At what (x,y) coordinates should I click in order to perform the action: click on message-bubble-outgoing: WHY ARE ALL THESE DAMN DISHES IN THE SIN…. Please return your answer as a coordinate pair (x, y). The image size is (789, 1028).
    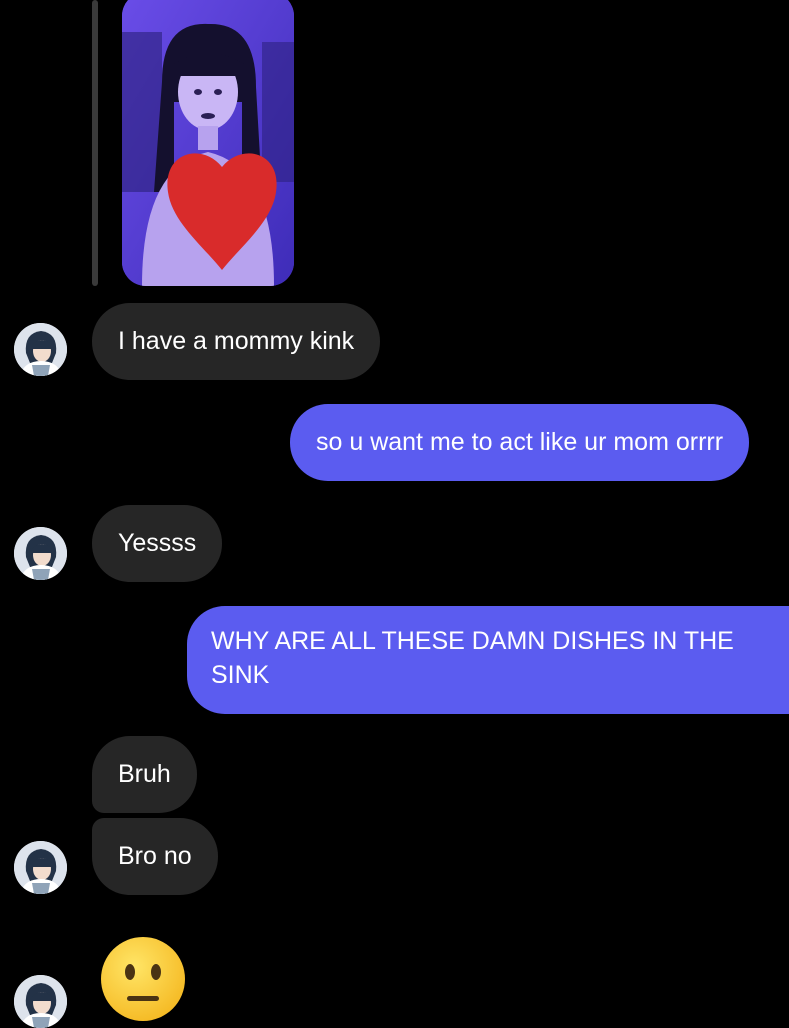
    Looking at the image, I should click on (488, 660).